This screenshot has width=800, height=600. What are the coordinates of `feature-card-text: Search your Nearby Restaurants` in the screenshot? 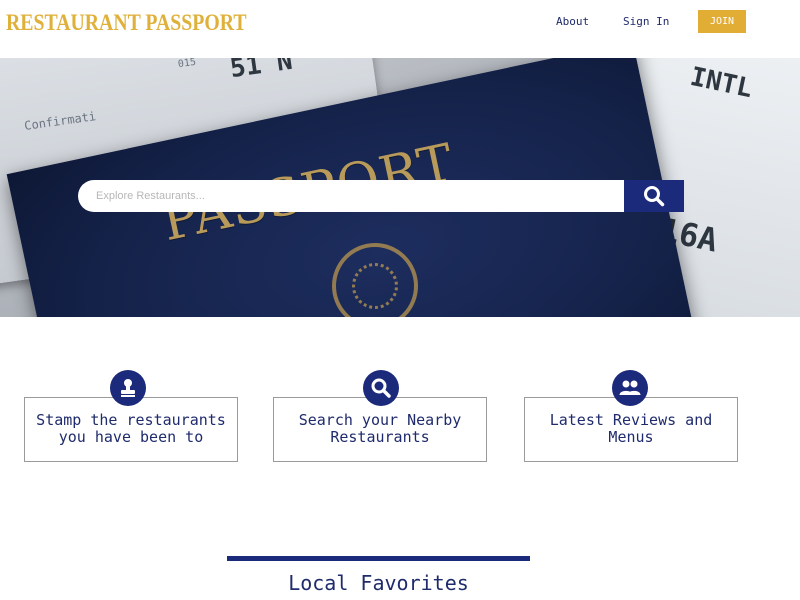 It's located at (380, 428).